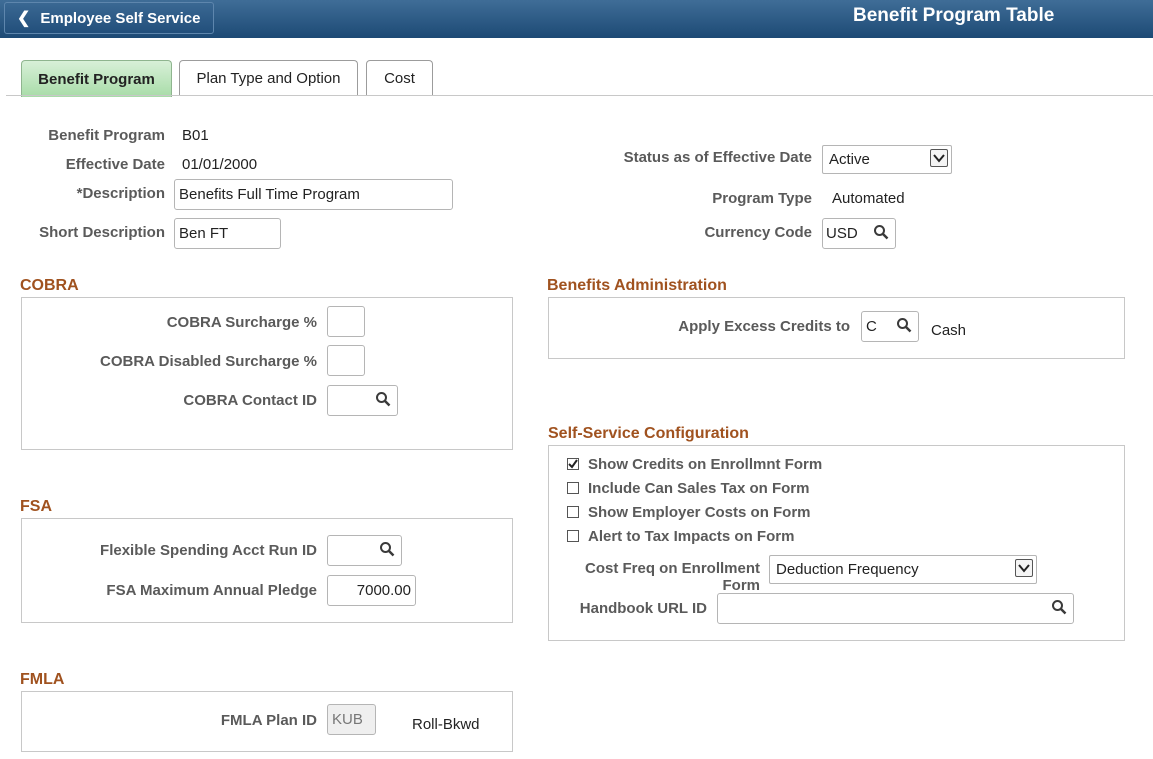 This screenshot has width=1153, height=759. Describe the element at coordinates (890, 326) in the screenshot. I see `apply-excess-credits-field: C` at that location.